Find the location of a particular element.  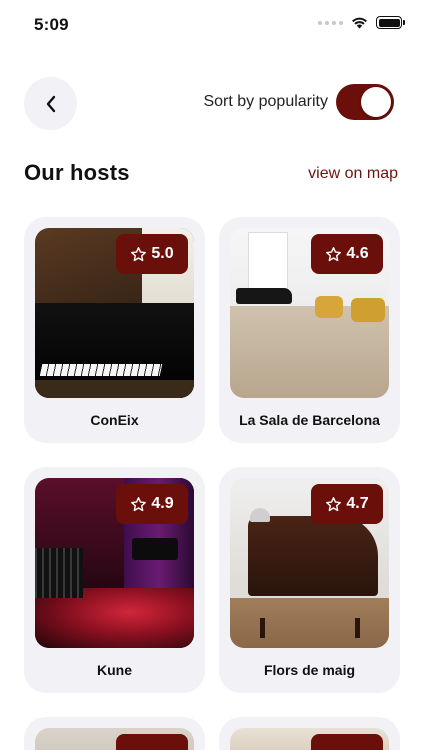

battery-icon is located at coordinates (390, 22).